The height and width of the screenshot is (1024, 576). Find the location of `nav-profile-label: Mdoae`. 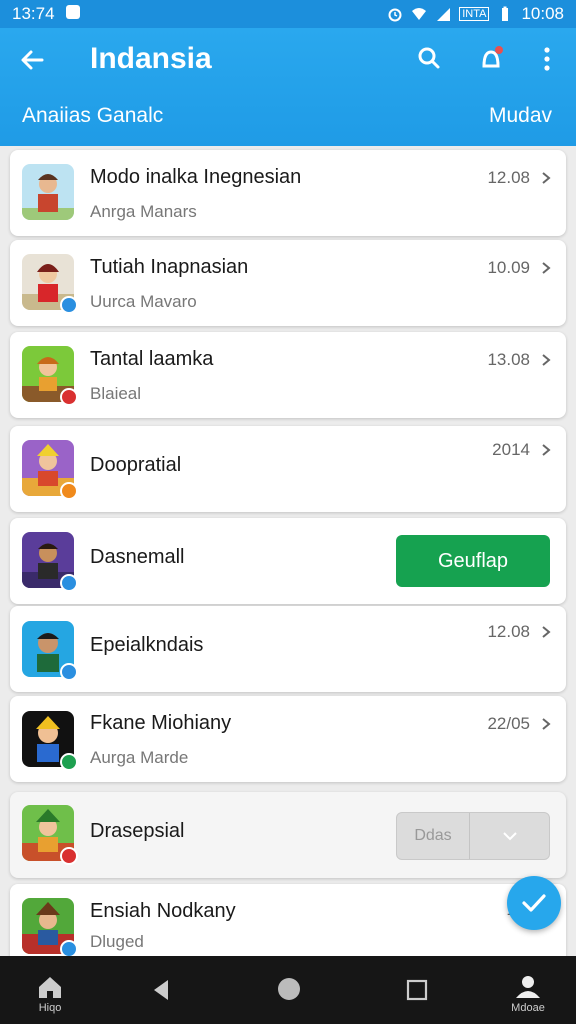

nav-profile-label: Mdoae is located at coordinates (528, 1008).